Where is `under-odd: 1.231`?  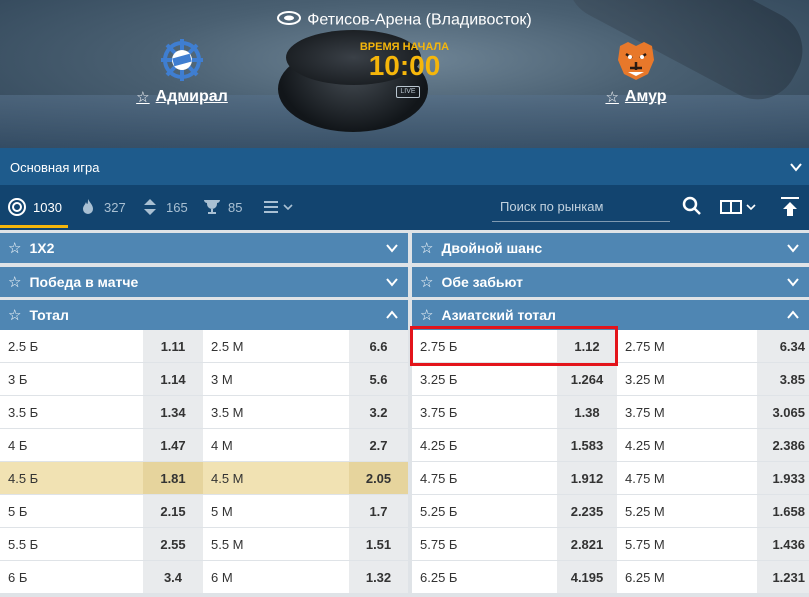
under-odd: 1.231 is located at coordinates (783, 577).